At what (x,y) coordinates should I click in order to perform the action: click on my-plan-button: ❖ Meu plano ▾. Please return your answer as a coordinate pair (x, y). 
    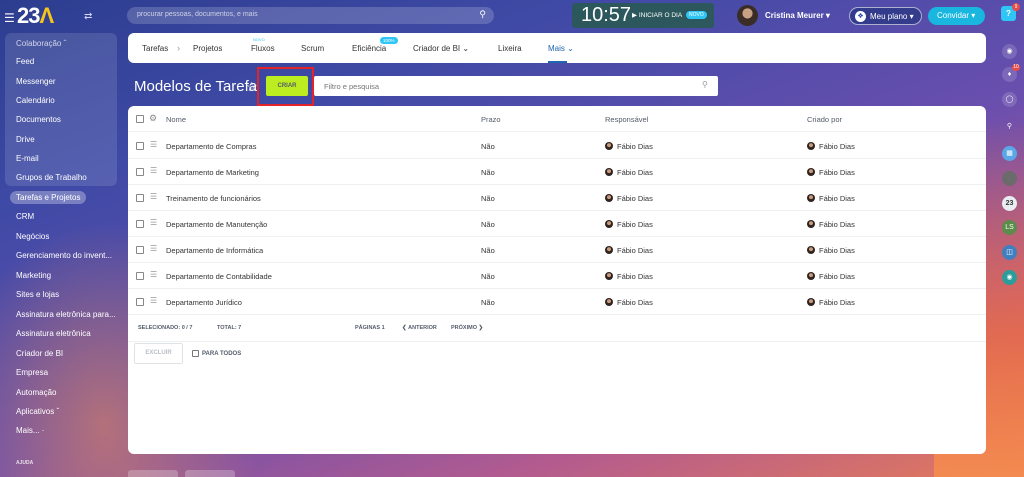
    Looking at the image, I should click on (885, 16).